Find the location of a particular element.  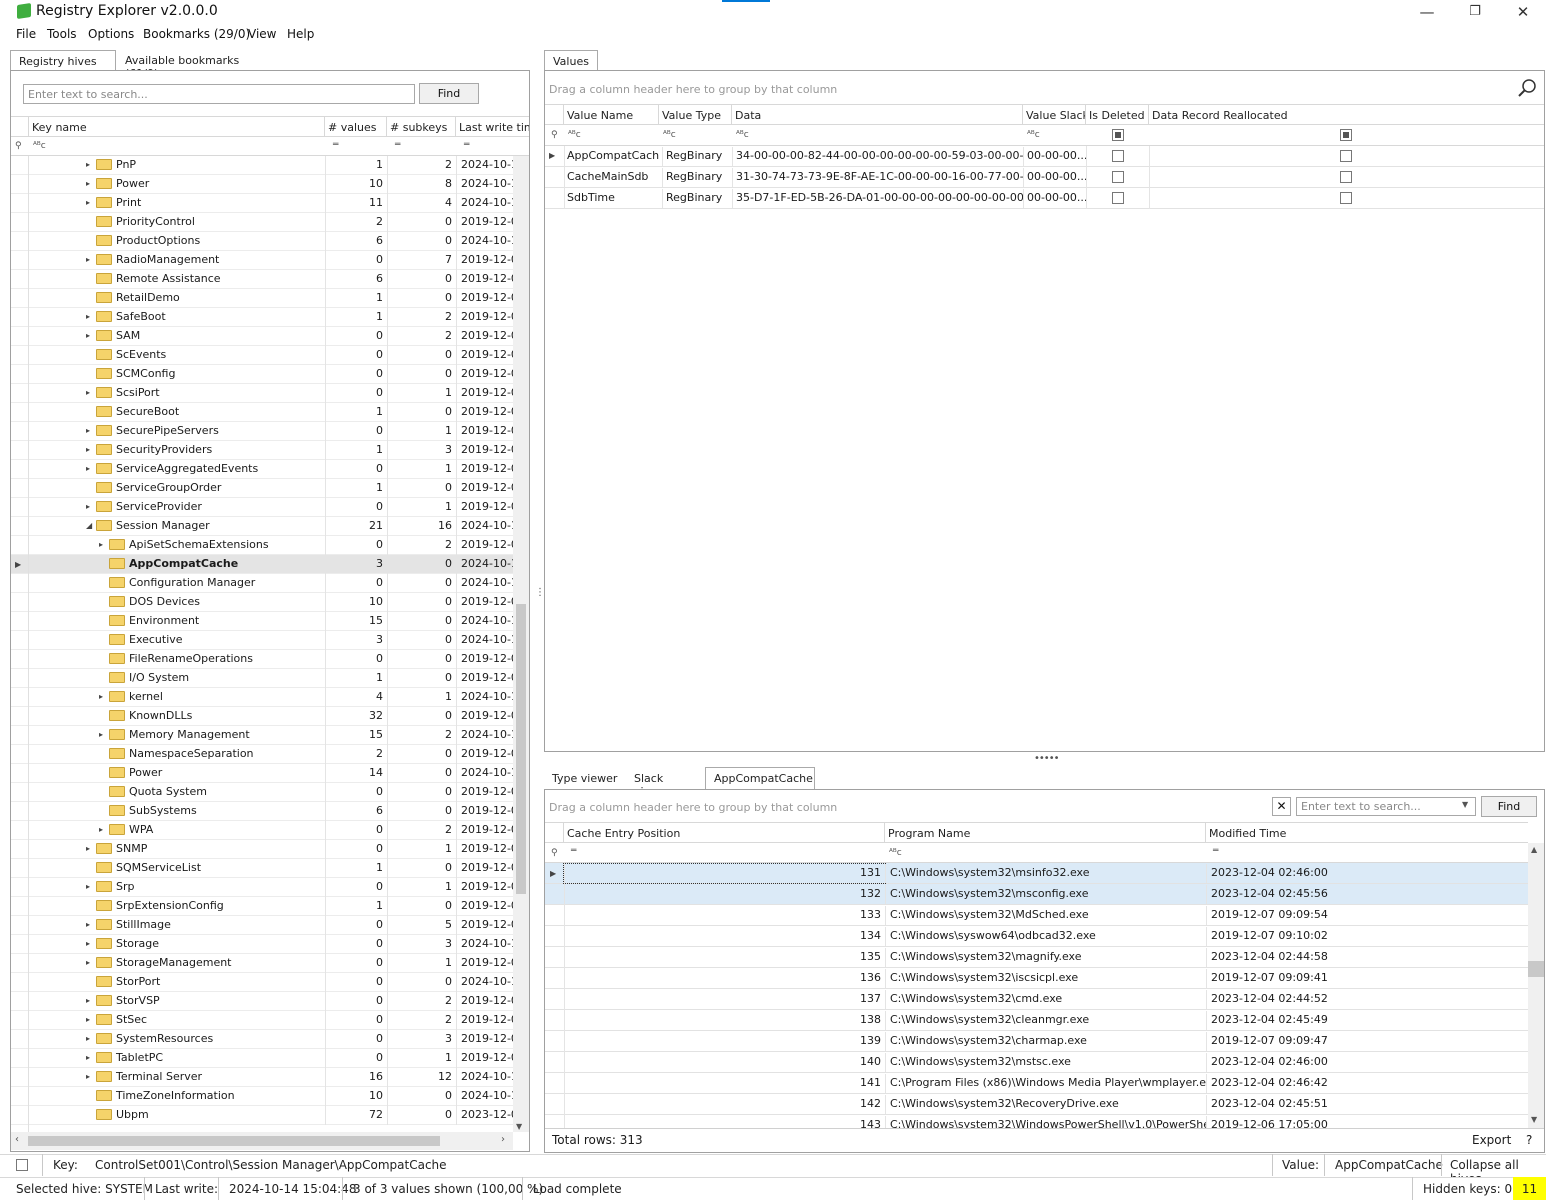

tree-row: ▸ StillImage 0 5 2019-12-0 is located at coordinates (262, 925).